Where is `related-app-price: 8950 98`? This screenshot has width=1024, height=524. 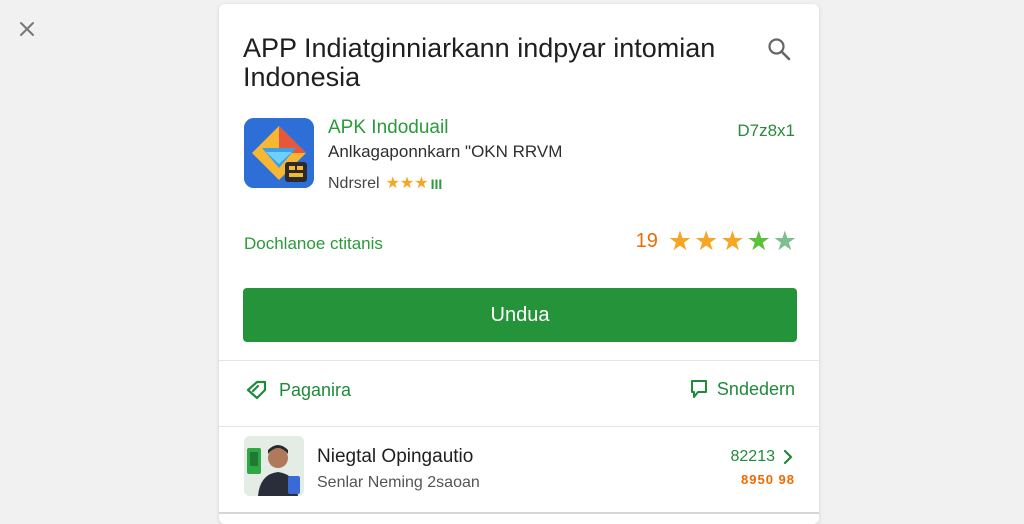 related-app-price: 8950 98 is located at coordinates (768, 479).